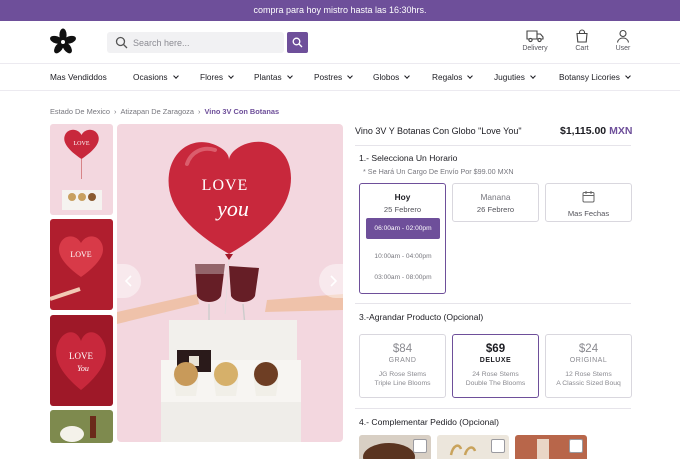 Image resolution: width=680 pixels, height=459 pixels. Describe the element at coordinates (515, 77) in the screenshot. I see `nav-item-juguetes: Juguties` at that location.